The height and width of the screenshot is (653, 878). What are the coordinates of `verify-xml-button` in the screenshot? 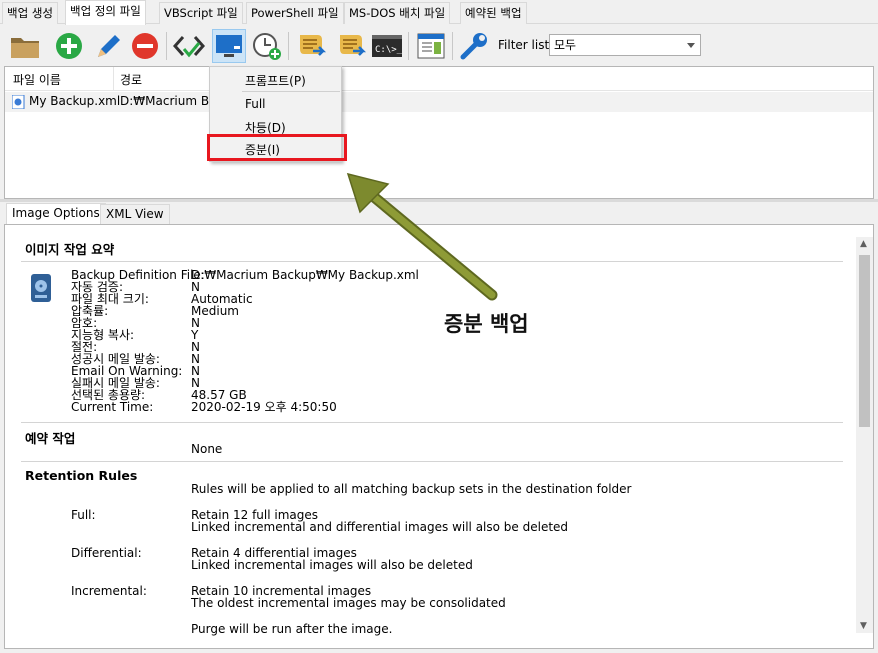 It's located at (189, 46).